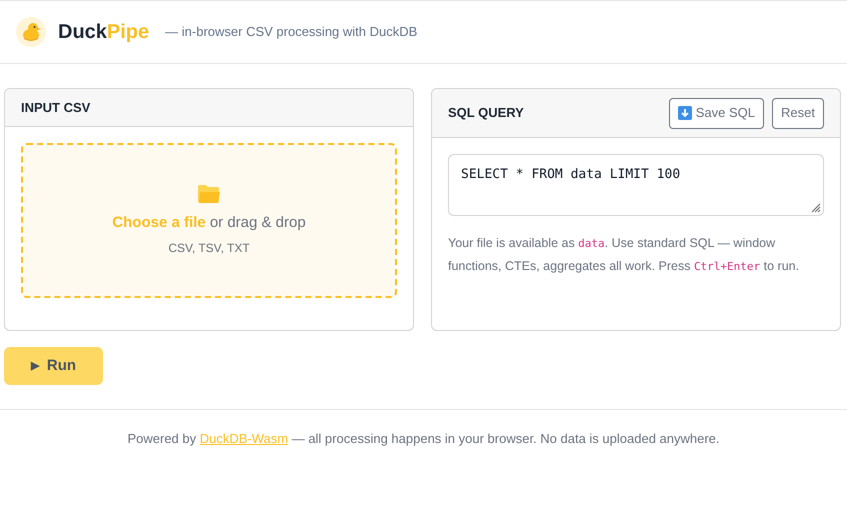  What do you see at coordinates (291, 32) in the screenshot?
I see `tagline: — in-browser CSV processing with DuckDB` at bounding box center [291, 32].